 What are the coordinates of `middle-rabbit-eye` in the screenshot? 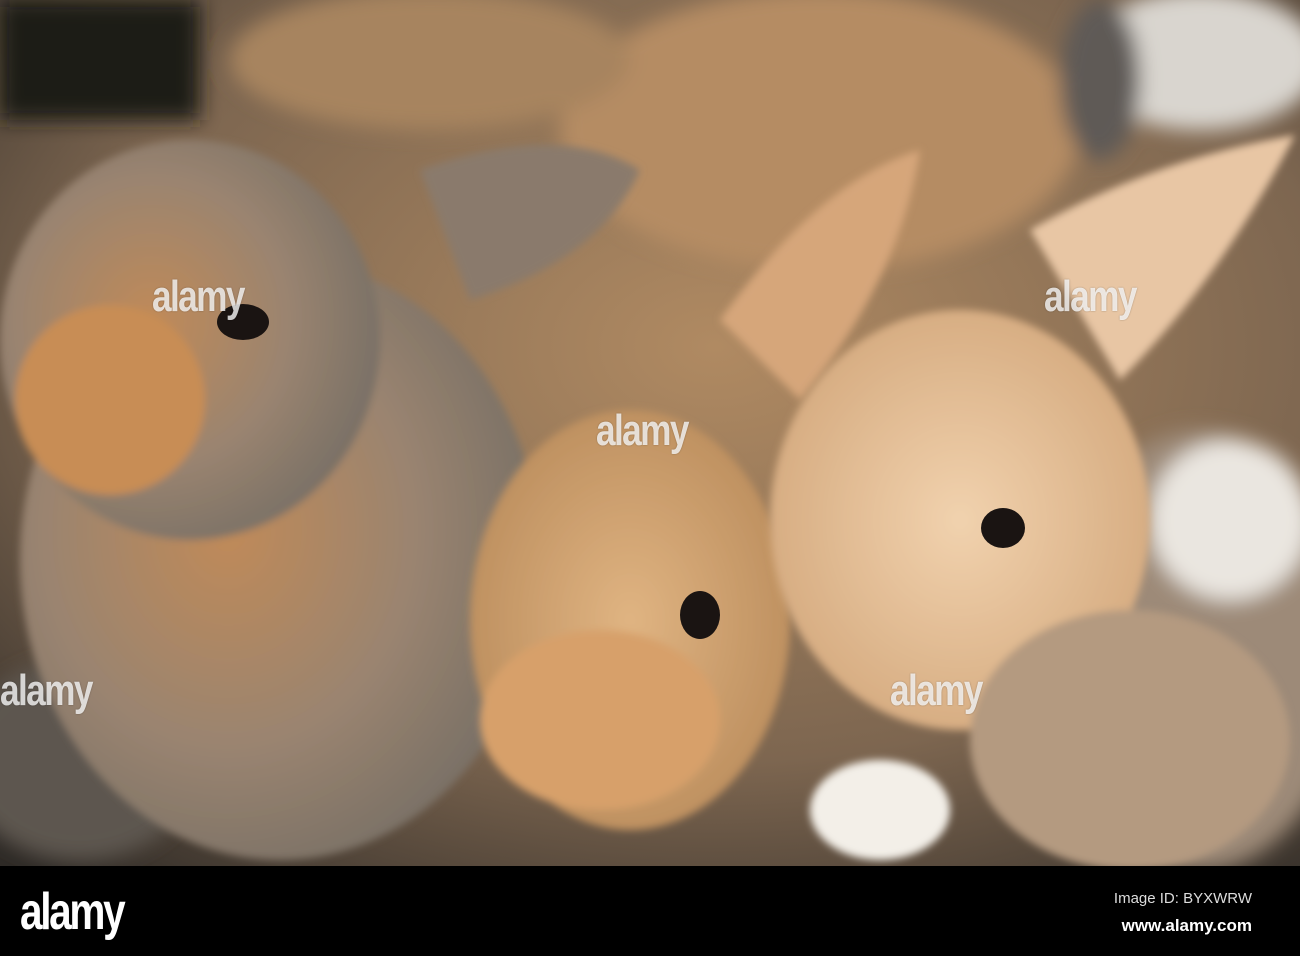 It's located at (700, 615).